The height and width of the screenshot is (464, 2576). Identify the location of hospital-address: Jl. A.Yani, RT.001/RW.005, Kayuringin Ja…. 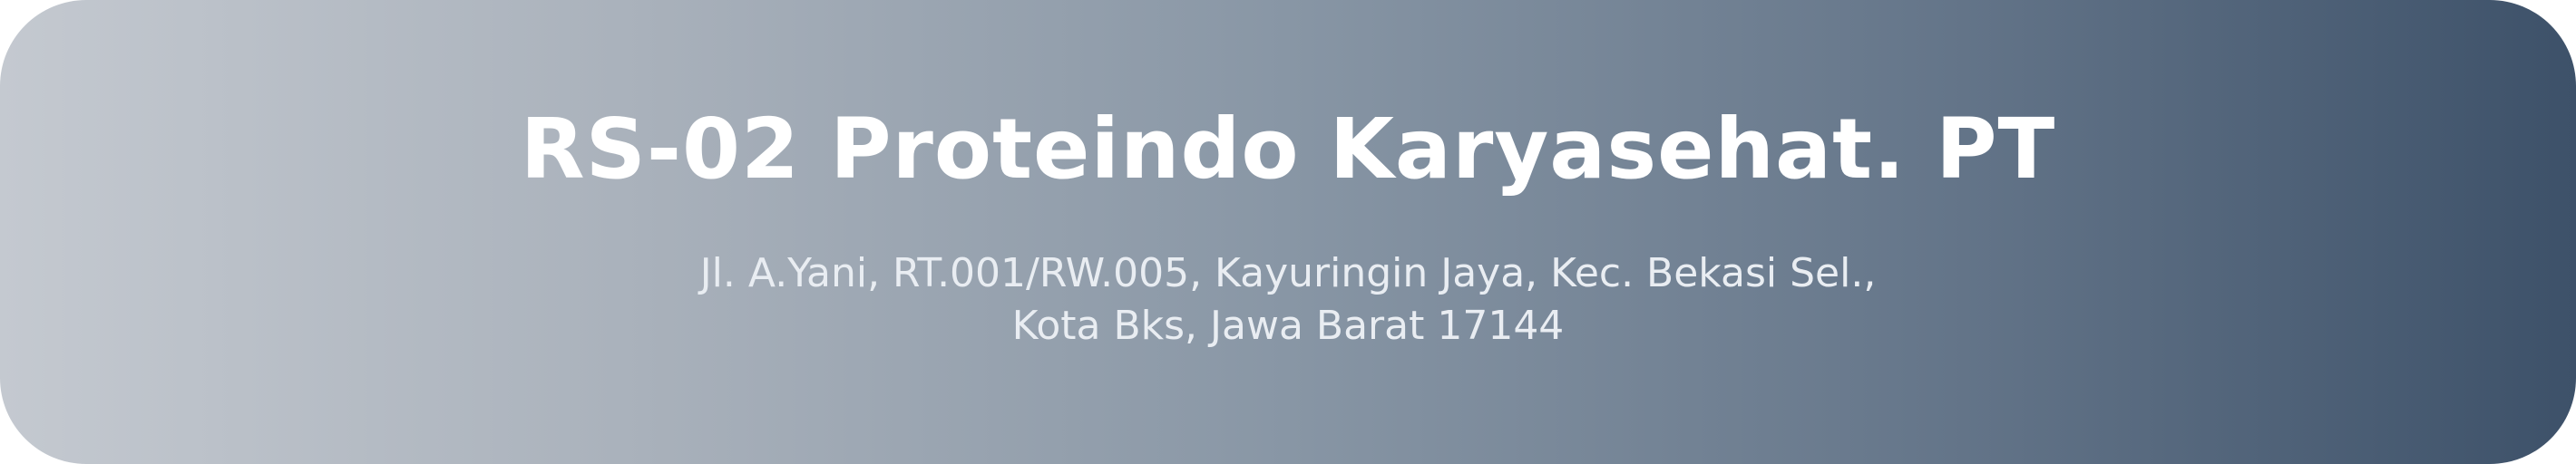
(1288, 299).